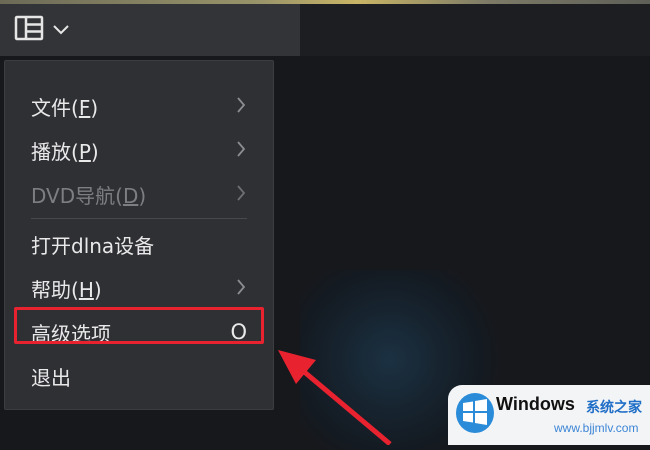 The image size is (650, 450). I want to click on menu-item-open-dlna: 打开dlna设备, so click(139, 244).